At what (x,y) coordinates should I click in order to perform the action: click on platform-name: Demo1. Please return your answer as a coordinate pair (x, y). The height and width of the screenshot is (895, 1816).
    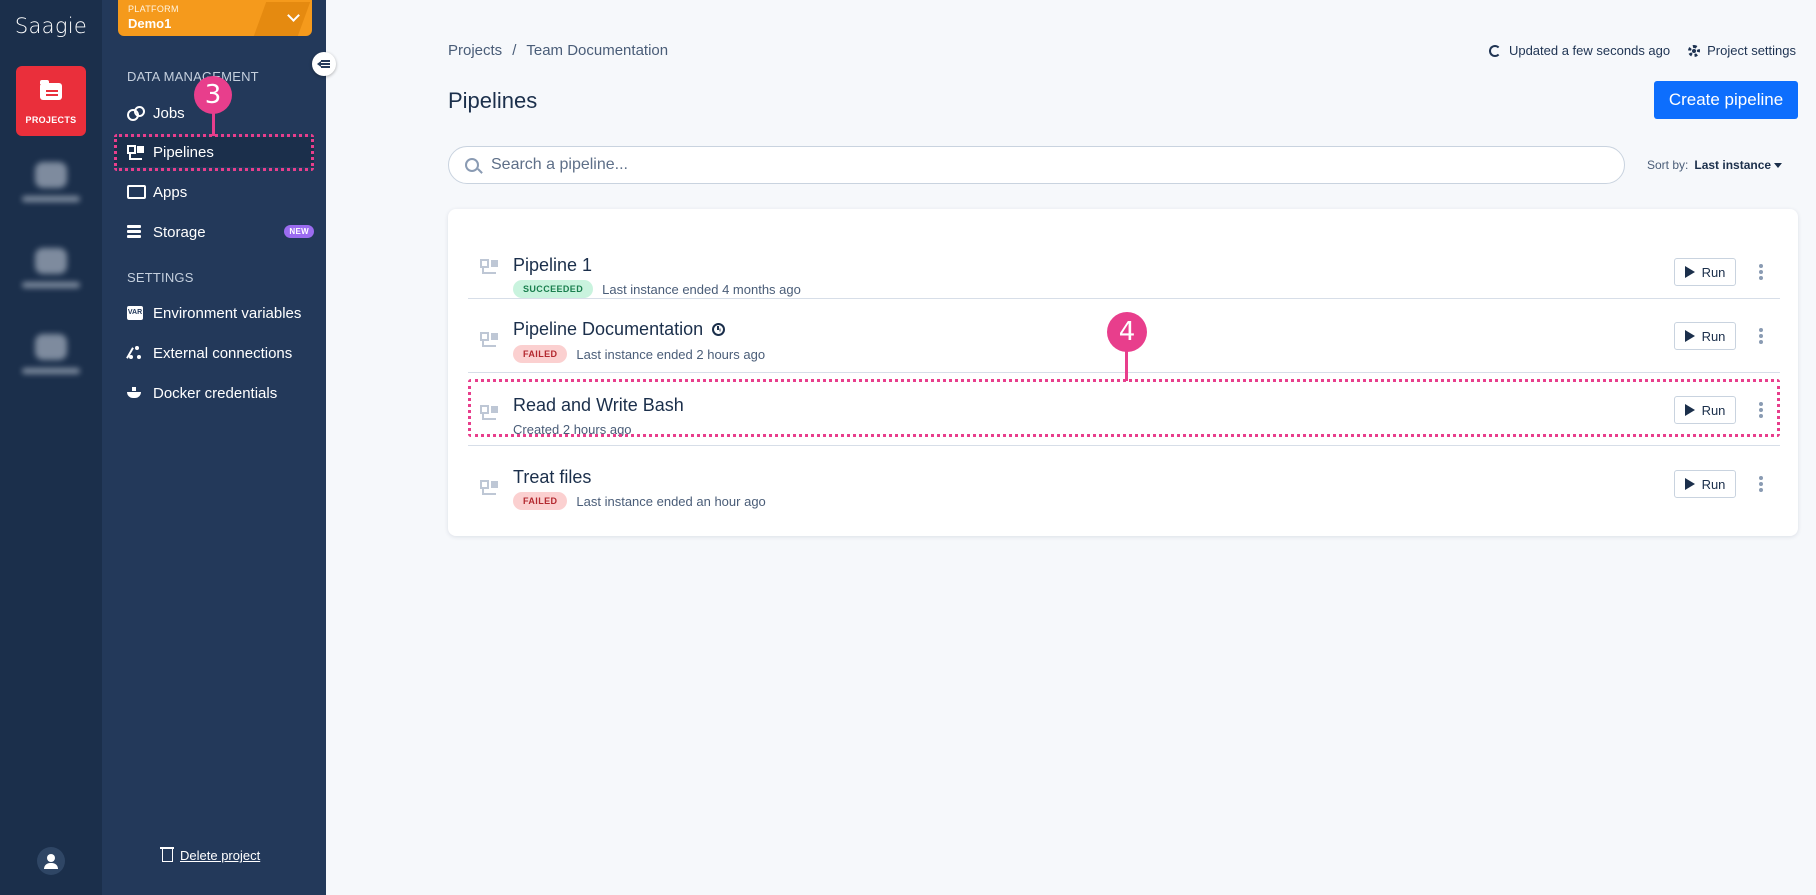
    Looking at the image, I should click on (150, 23).